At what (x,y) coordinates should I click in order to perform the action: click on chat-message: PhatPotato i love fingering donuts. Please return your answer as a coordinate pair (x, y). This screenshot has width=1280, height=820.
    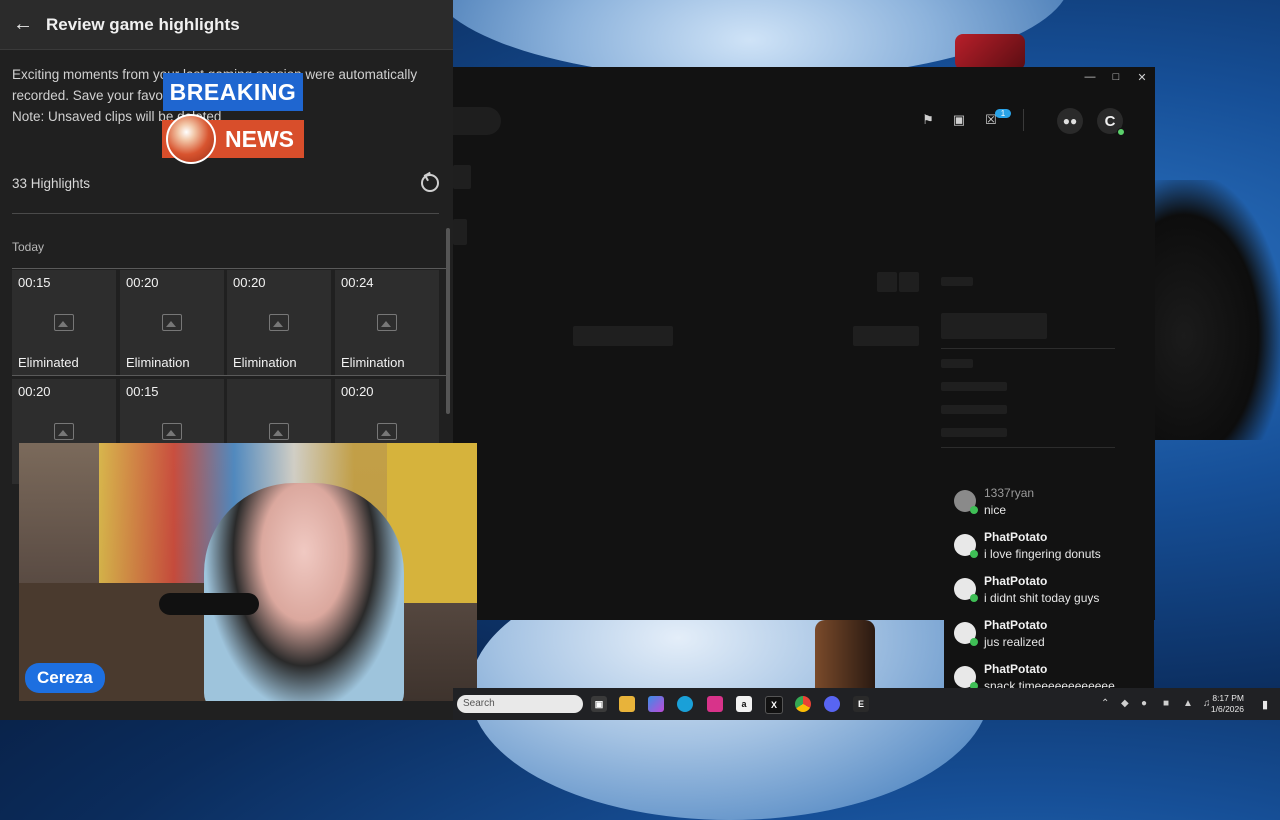
    Looking at the image, I should click on (1054, 550).